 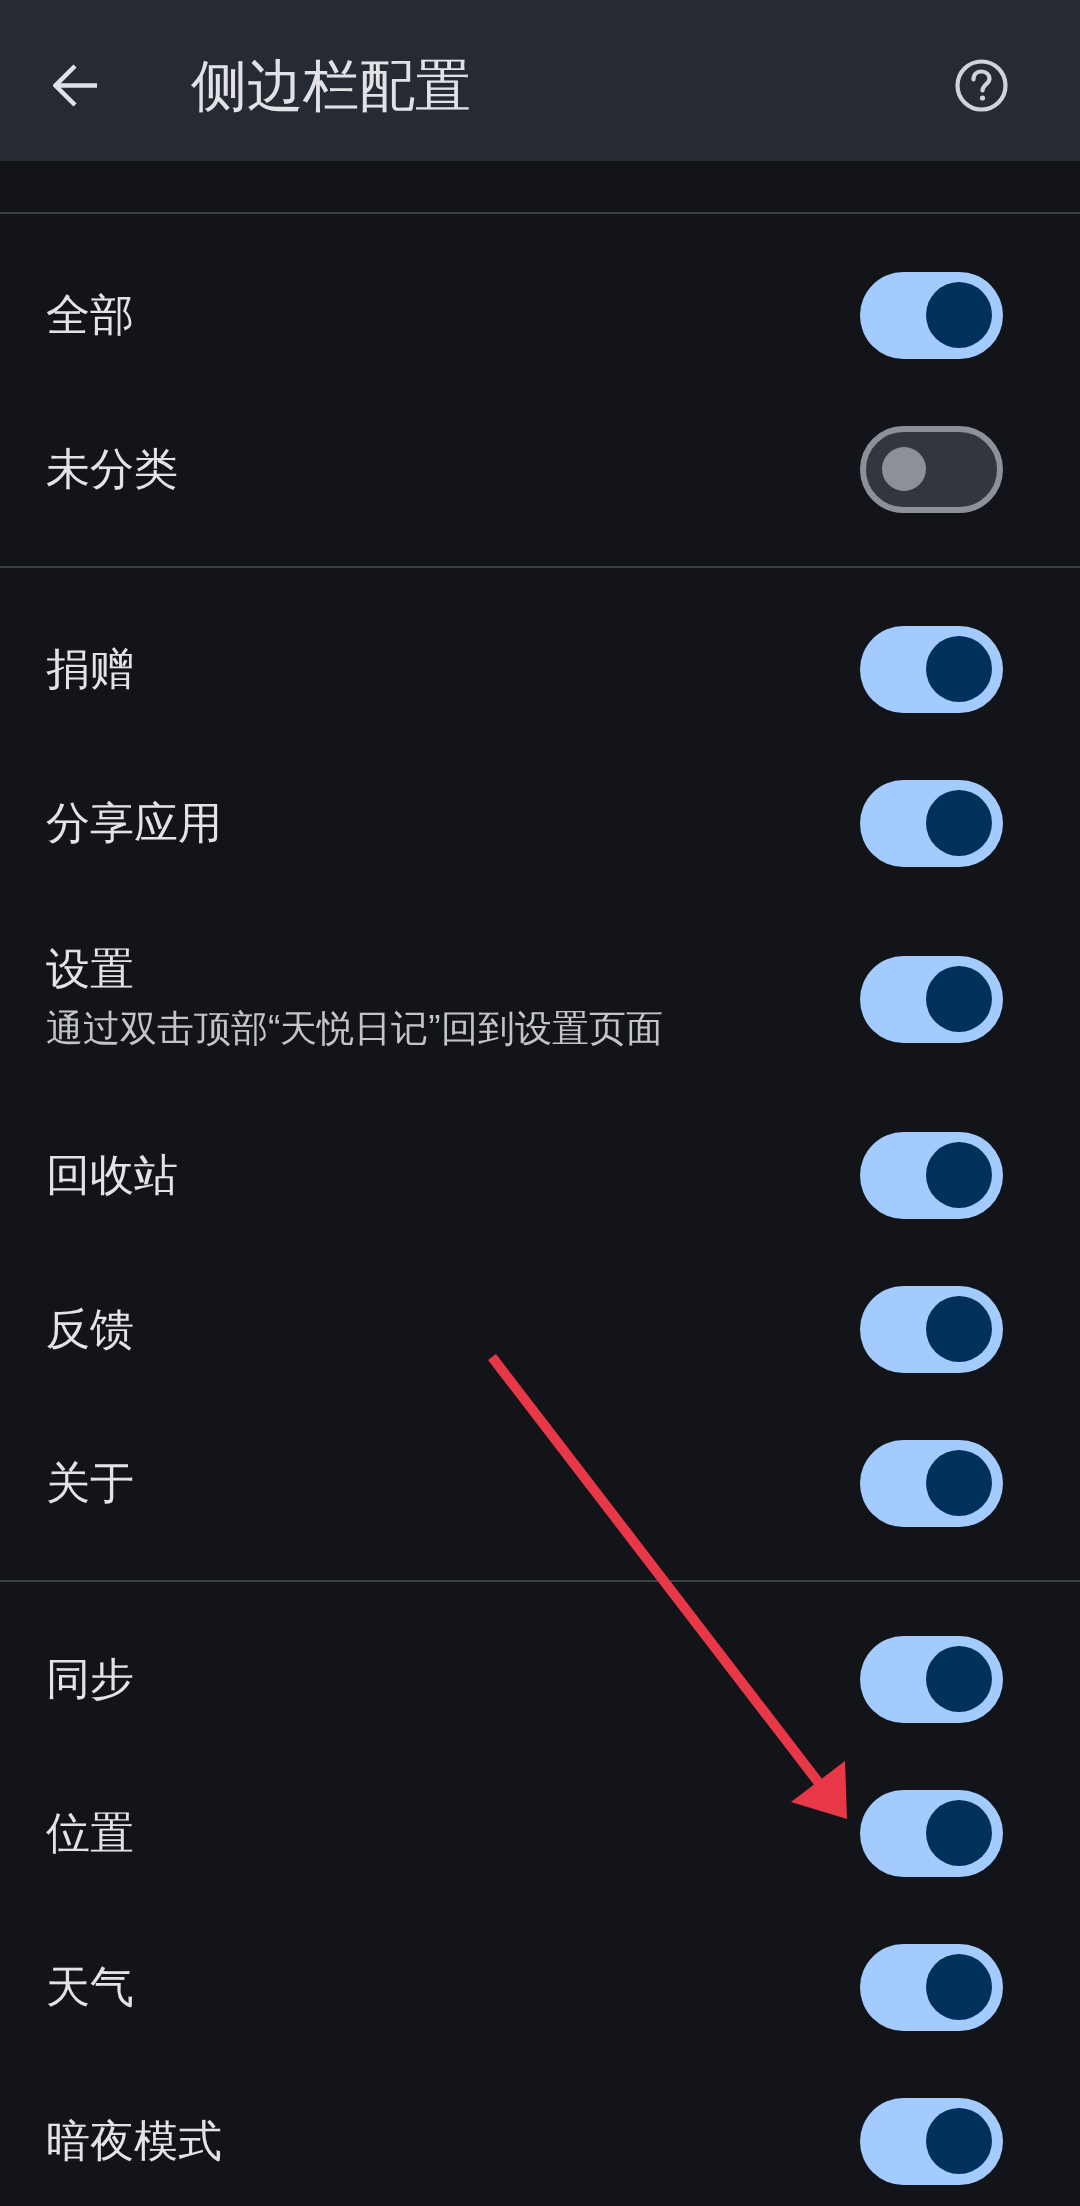 What do you see at coordinates (90, 1833) in the screenshot?
I see `item-label: 位置` at bounding box center [90, 1833].